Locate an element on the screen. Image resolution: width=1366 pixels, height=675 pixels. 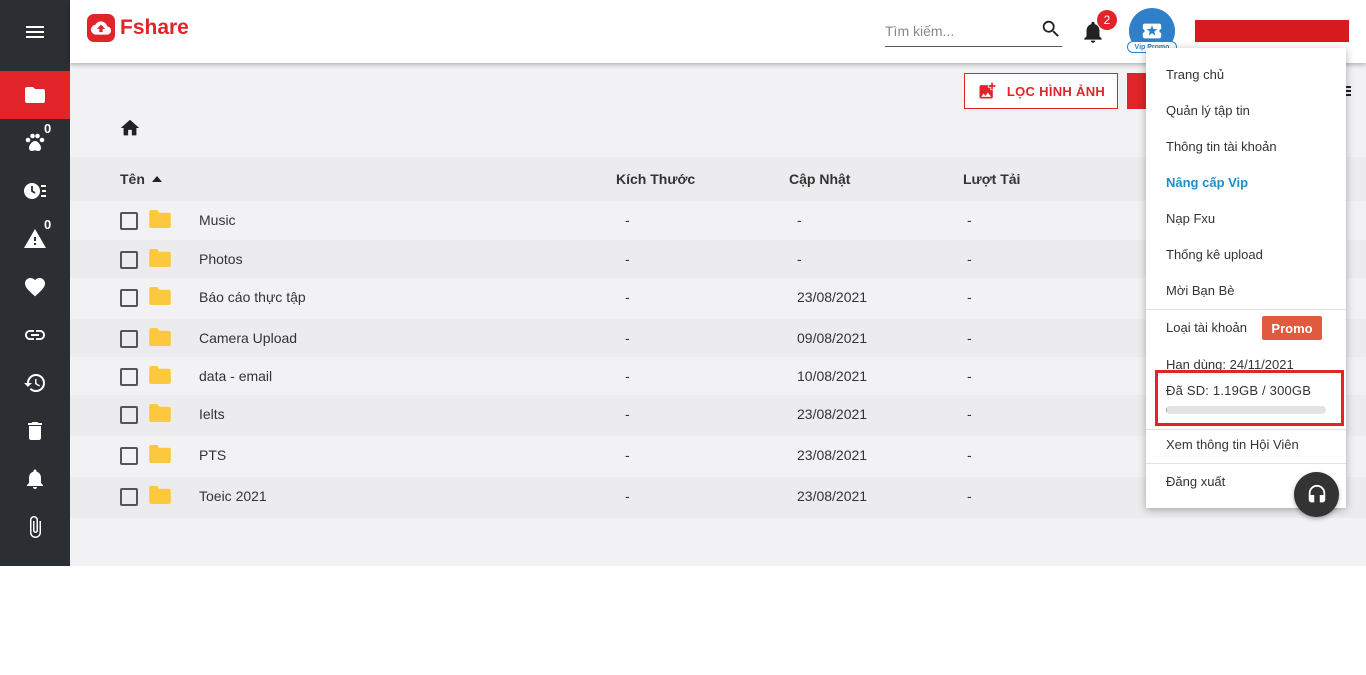
file-updated: - is located at coordinates (799, 220).